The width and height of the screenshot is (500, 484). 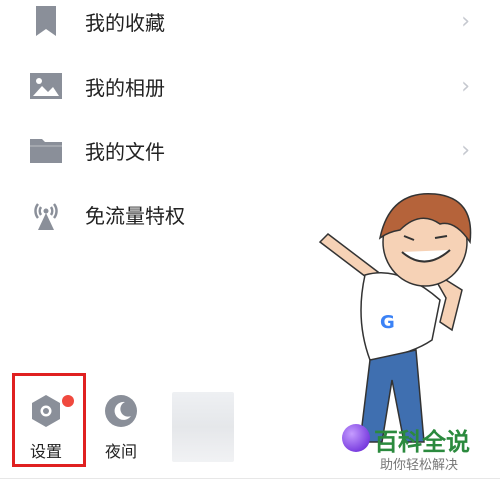 I want to click on antenna-icon, so click(x=46, y=214).